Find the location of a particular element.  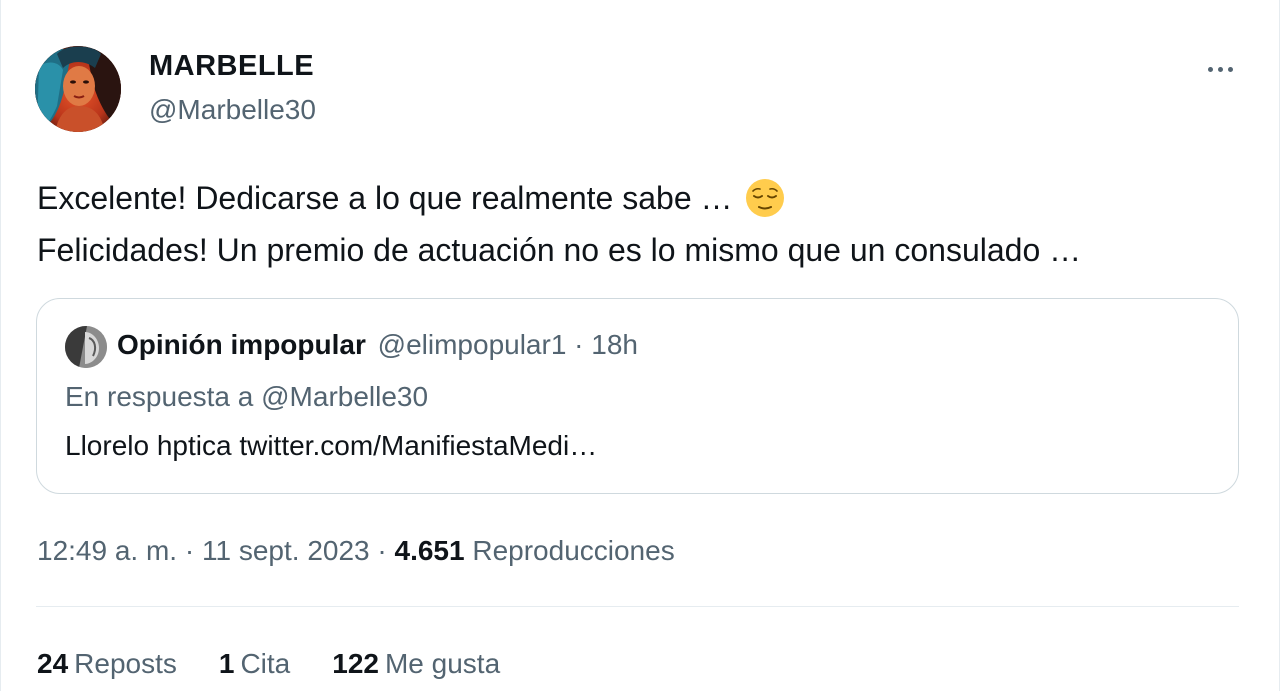

reposts-count: 24 is located at coordinates (53, 663).